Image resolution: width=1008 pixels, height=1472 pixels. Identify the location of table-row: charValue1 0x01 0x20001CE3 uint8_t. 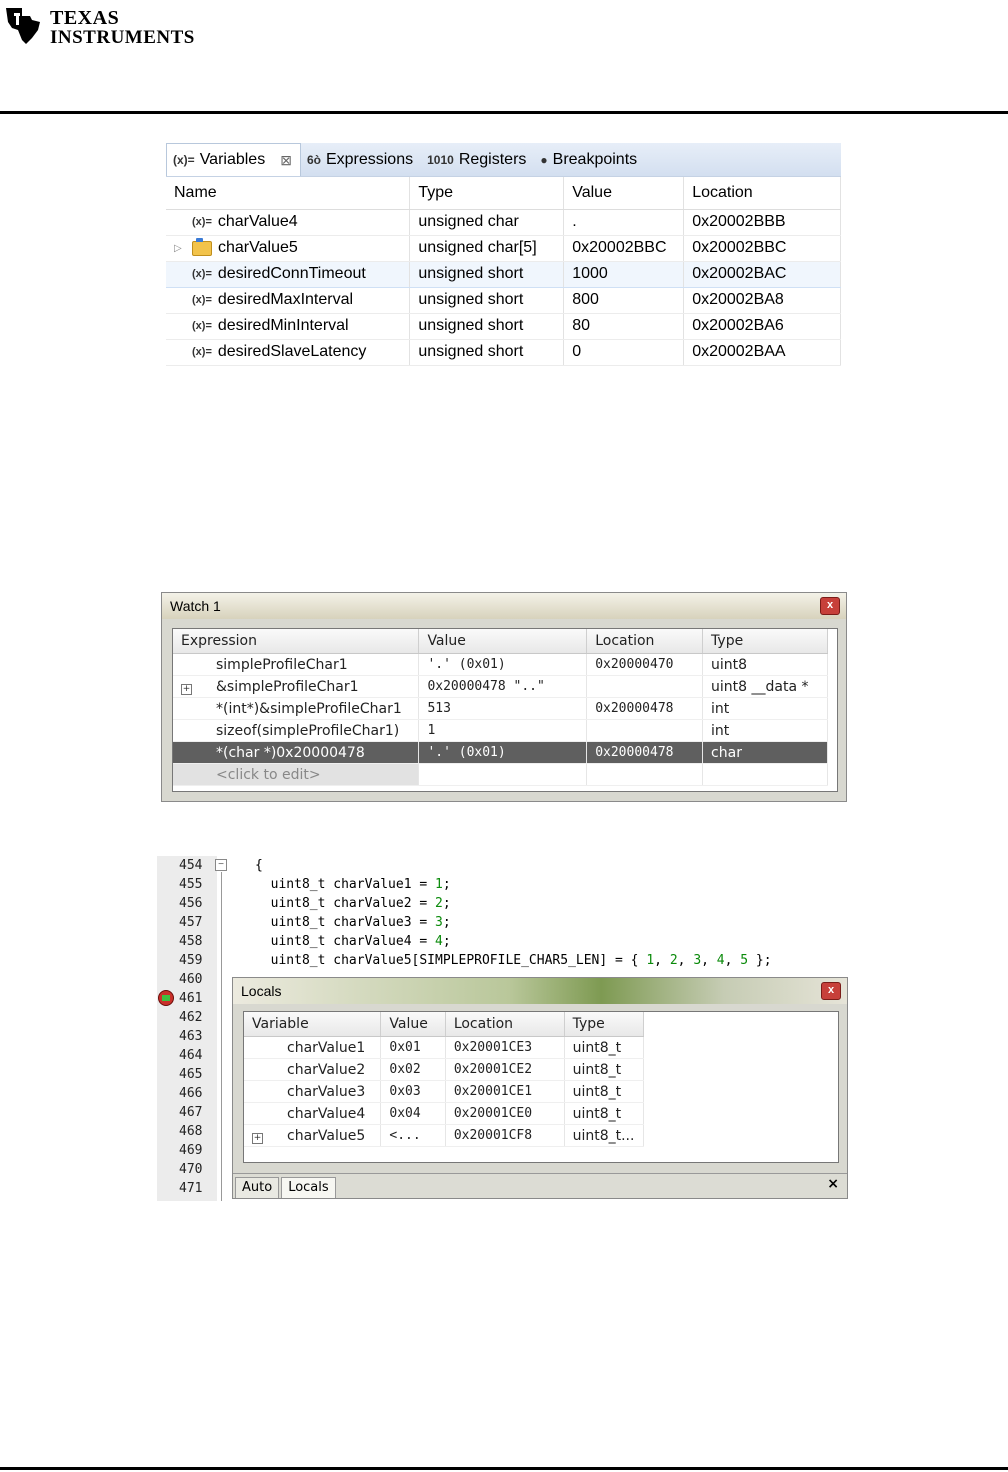
(444, 1047).